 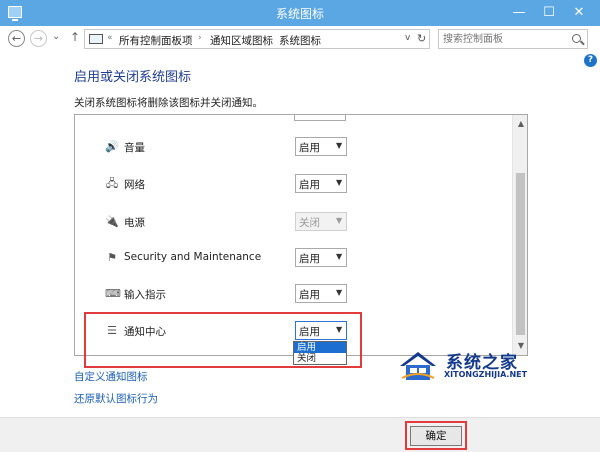 I want to click on list-item-label: 通知中心, so click(x=145, y=332).